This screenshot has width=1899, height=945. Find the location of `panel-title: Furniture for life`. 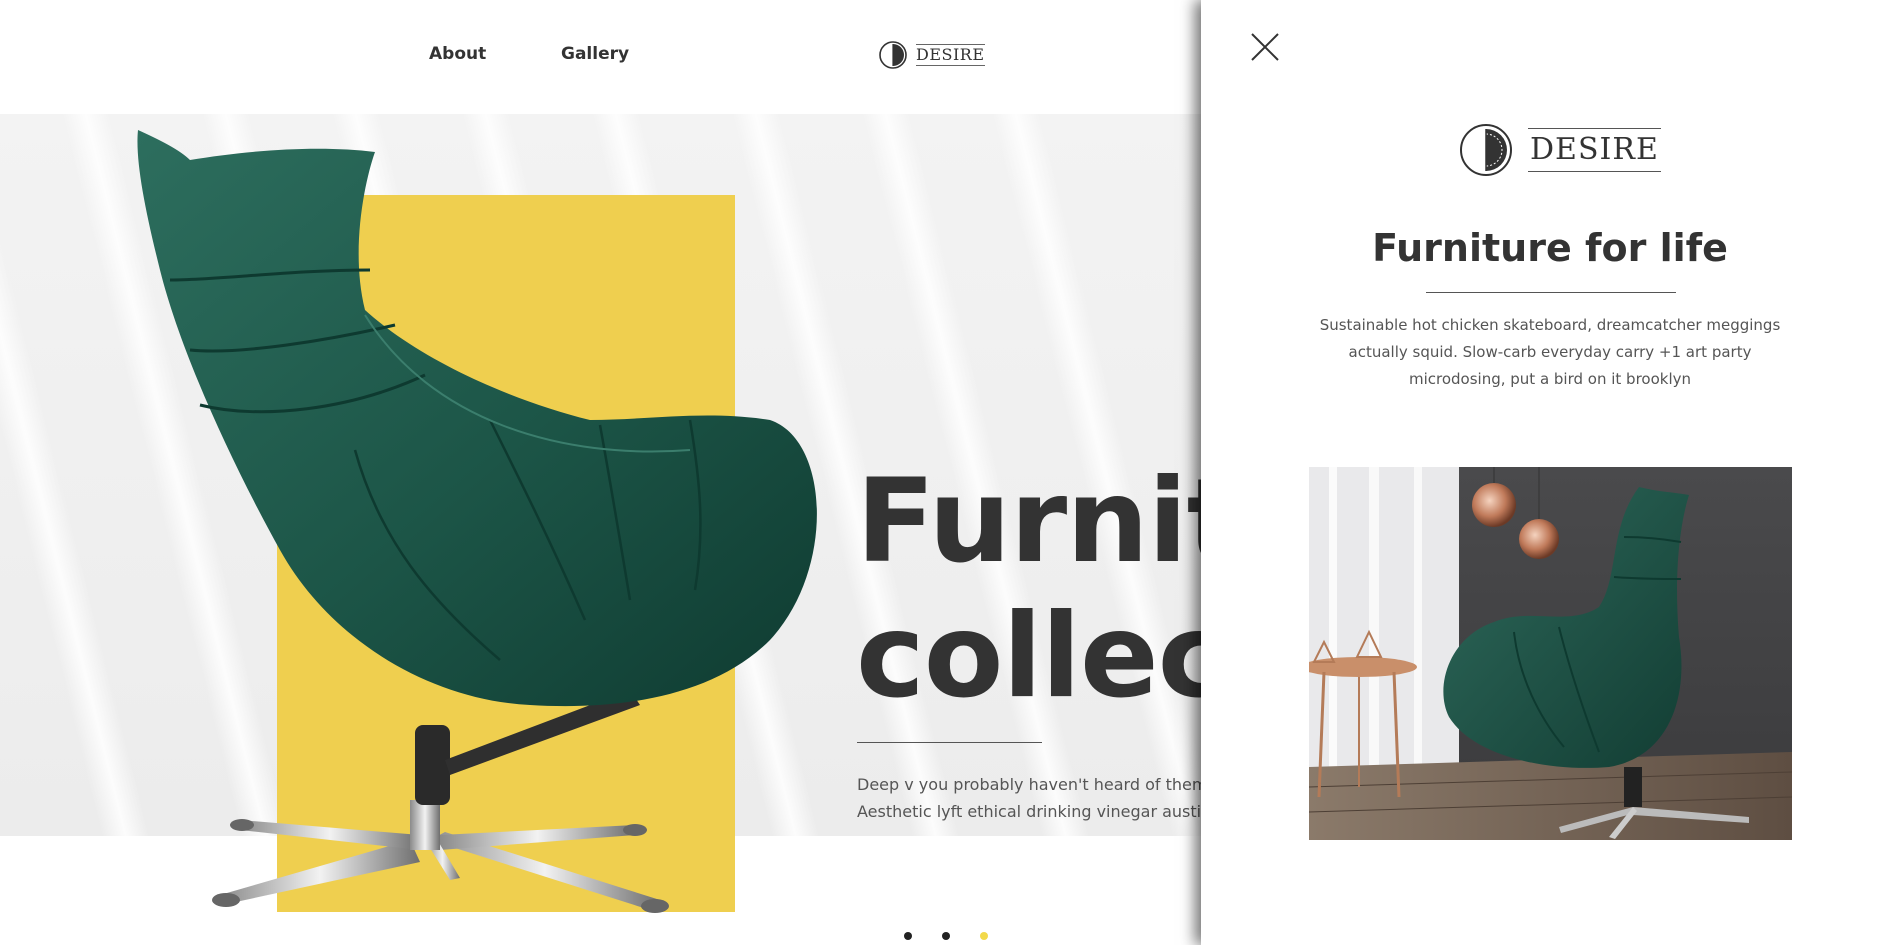

panel-title: Furniture for life is located at coordinates (1550, 248).